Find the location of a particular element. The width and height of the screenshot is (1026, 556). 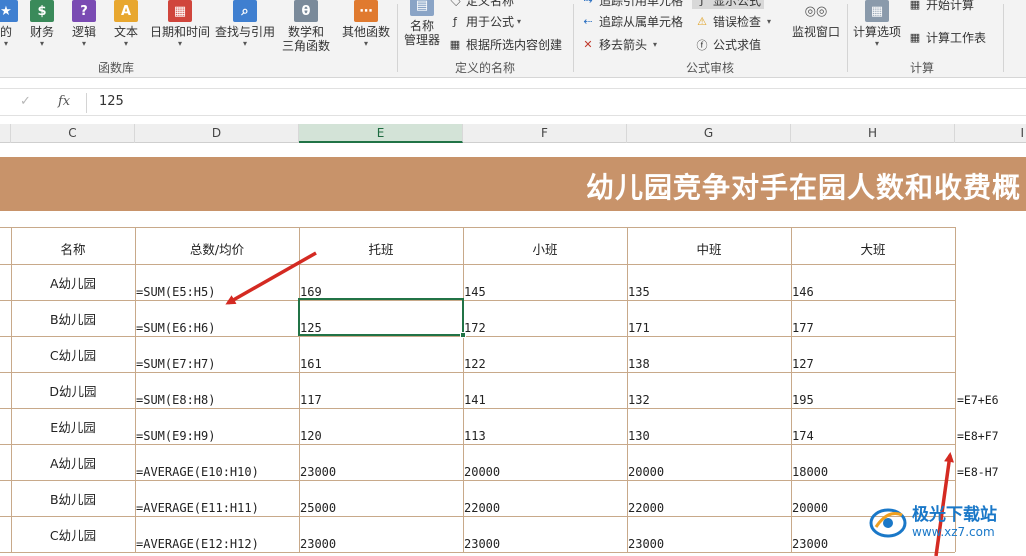

formula-cell: =SUM(E7:H7) is located at coordinates (175, 364).